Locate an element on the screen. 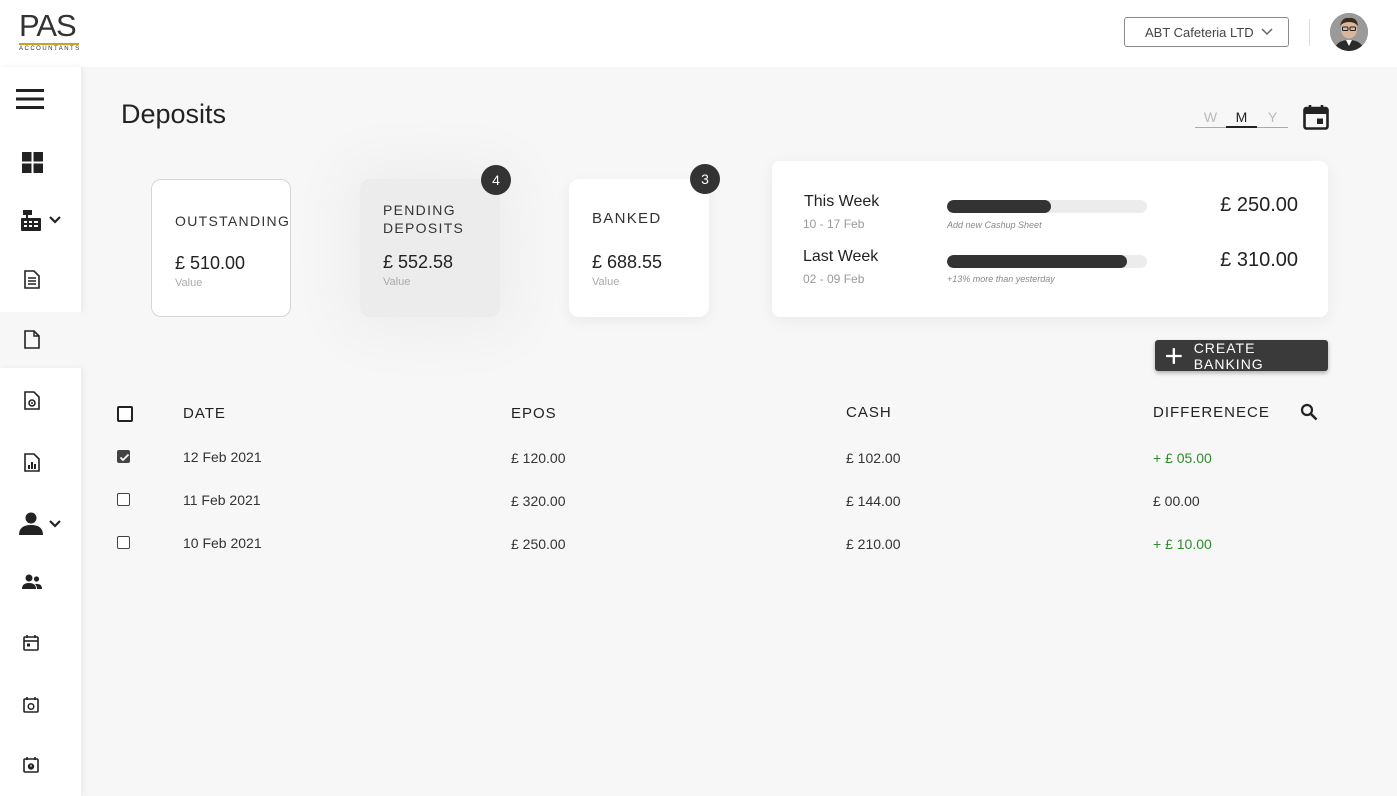 The width and height of the screenshot is (1397, 796). create-banking-label: CREATE BANKING is located at coordinates (1228, 355).